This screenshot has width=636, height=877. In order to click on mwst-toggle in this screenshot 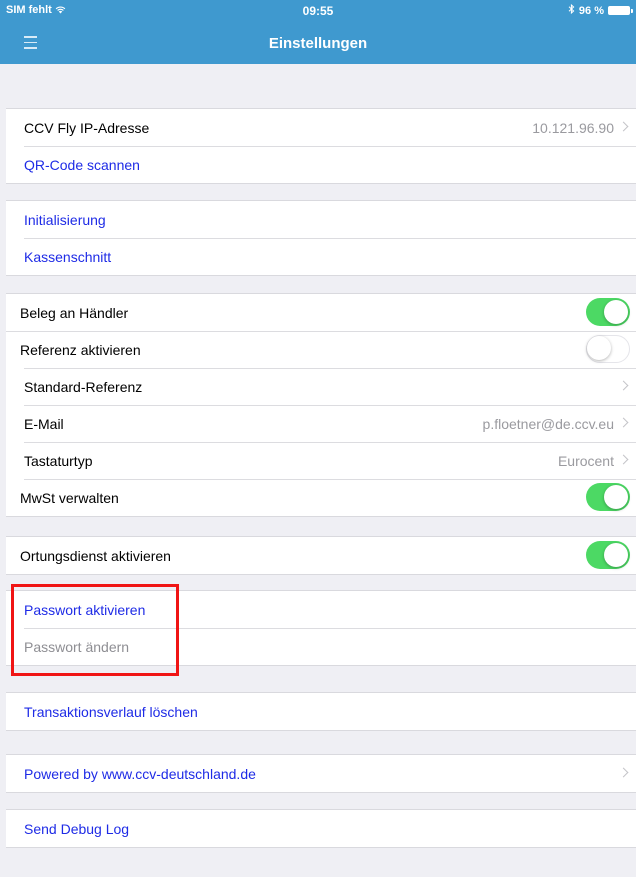, I will do `click(608, 497)`.